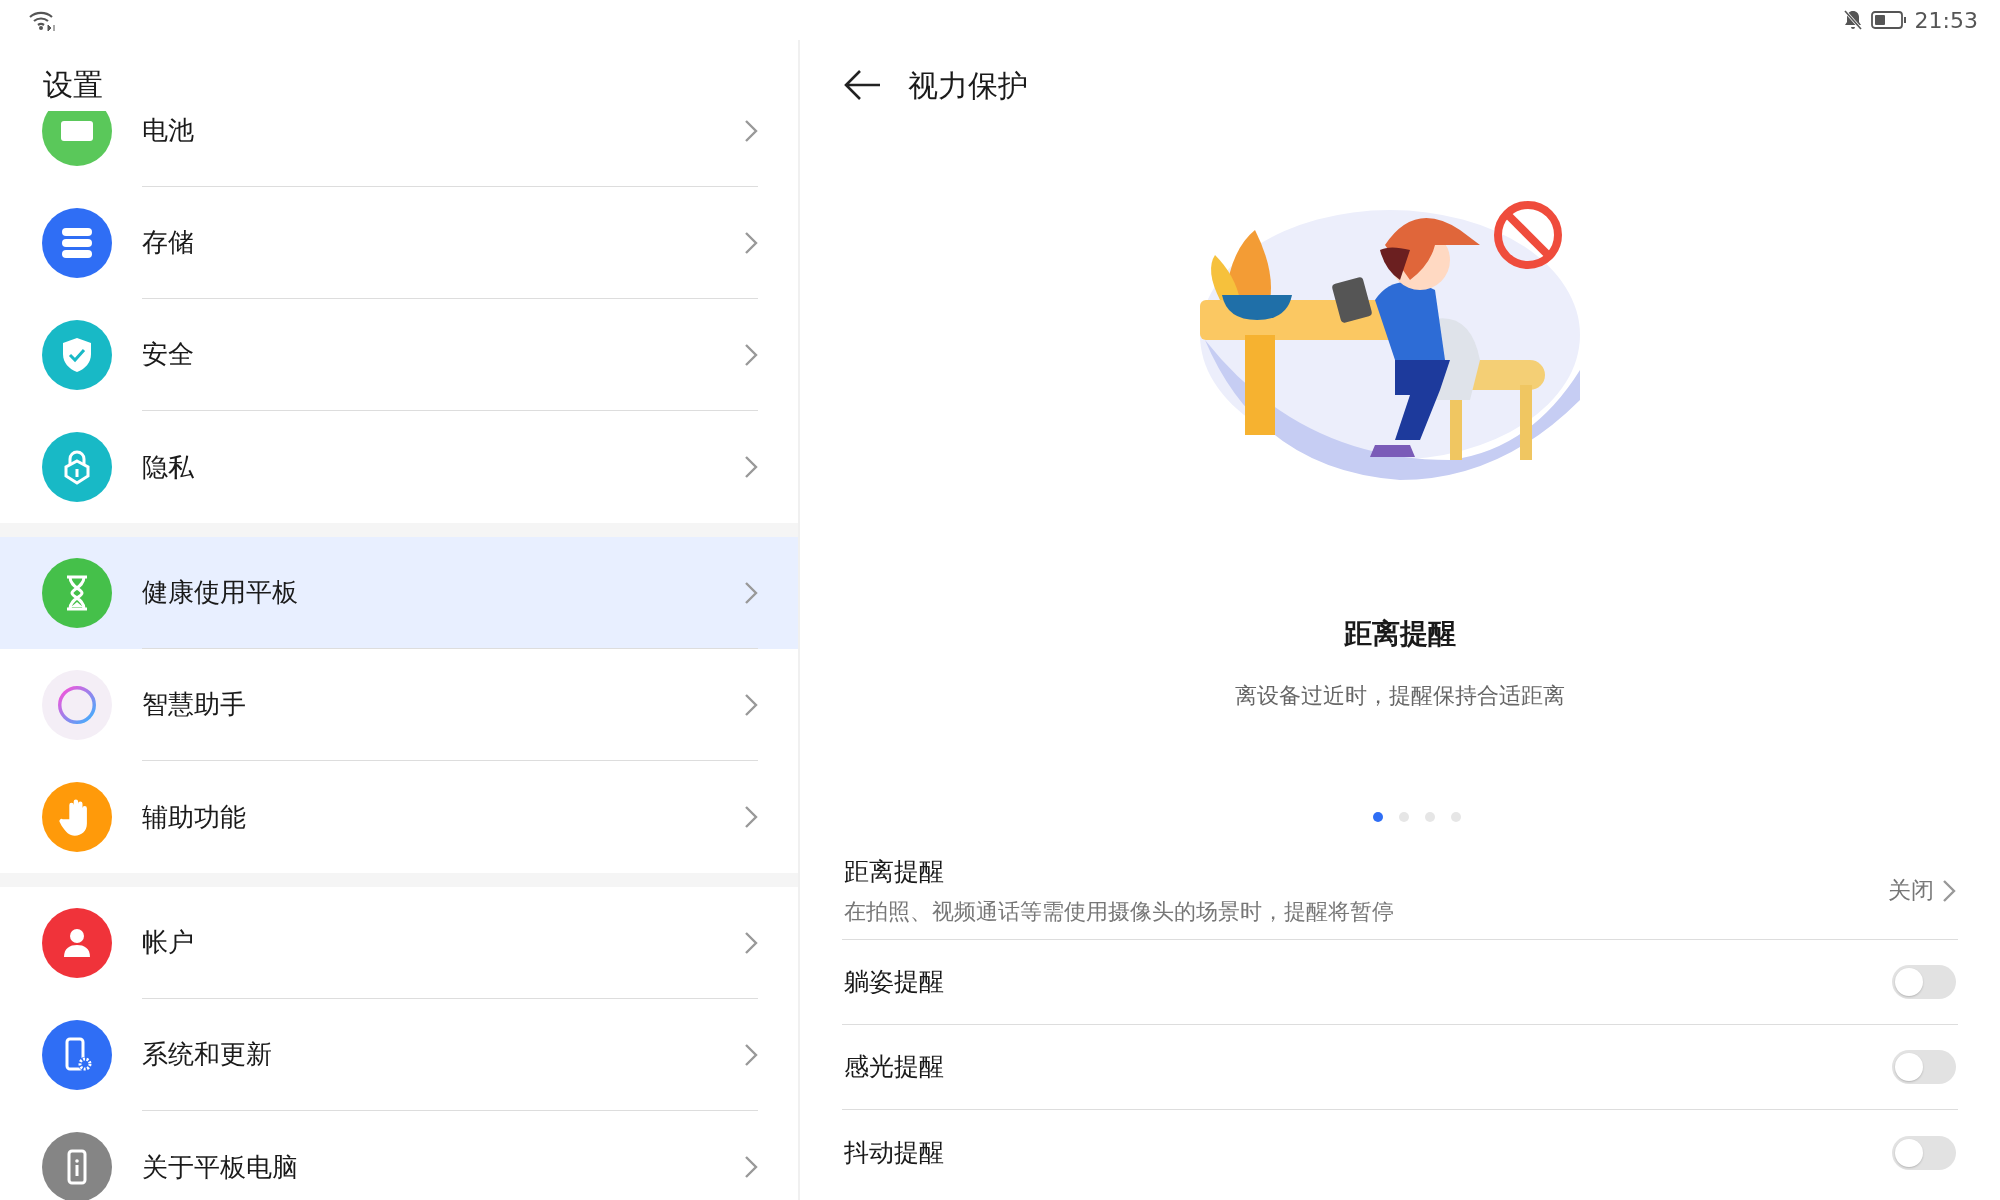  Describe the element at coordinates (1400, 634) in the screenshot. I see `feature-title: 距离提醒` at that location.